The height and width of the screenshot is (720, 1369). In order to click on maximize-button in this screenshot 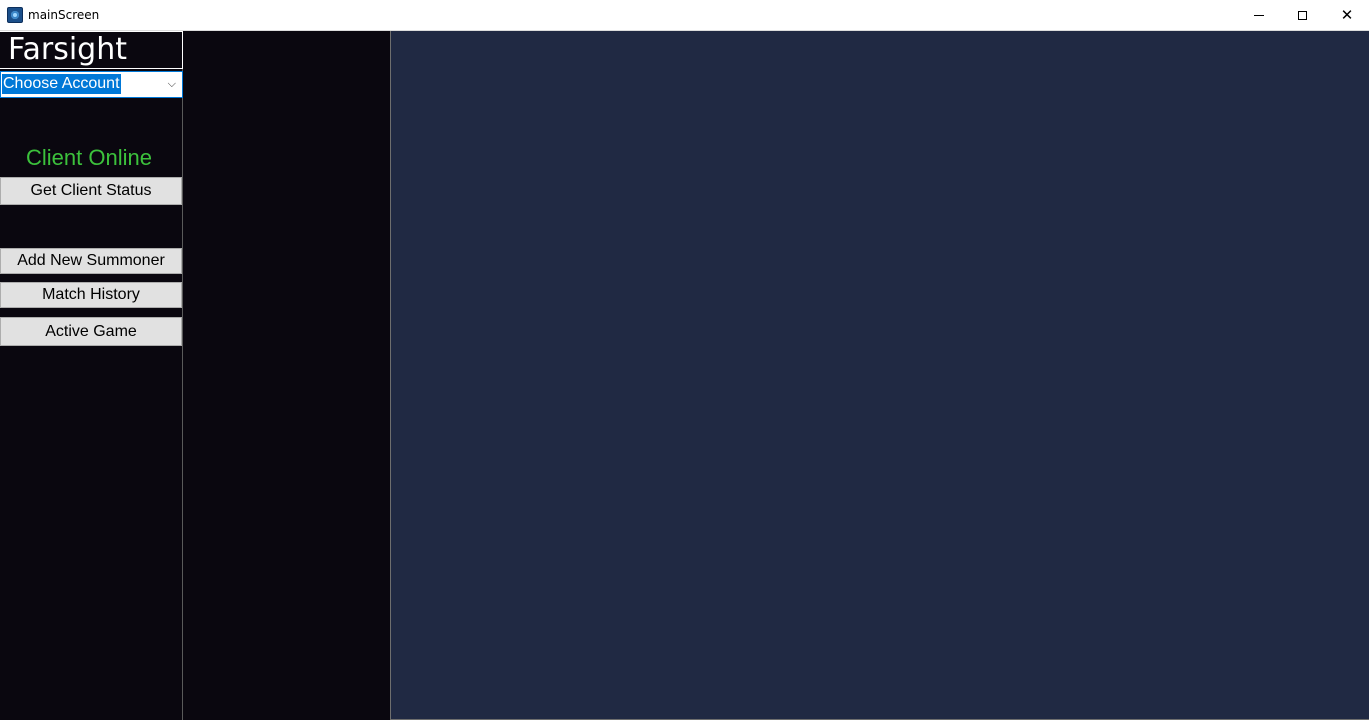, I will do `click(1302, 15)`.